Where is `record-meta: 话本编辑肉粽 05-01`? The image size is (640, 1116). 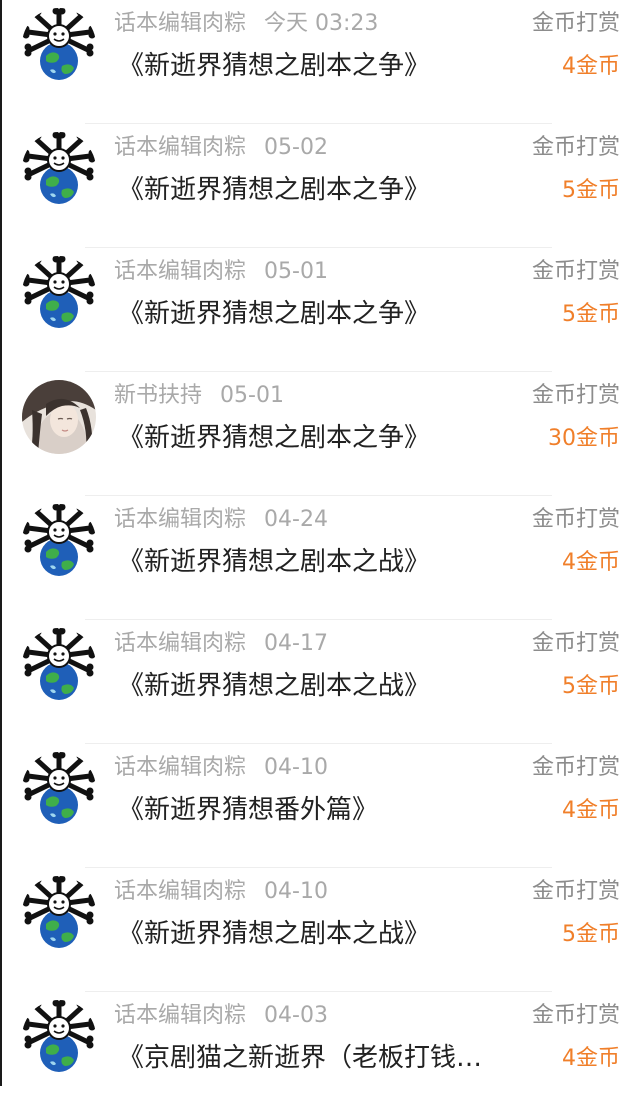 record-meta: 话本编辑肉粽 05-01 is located at coordinates (221, 272).